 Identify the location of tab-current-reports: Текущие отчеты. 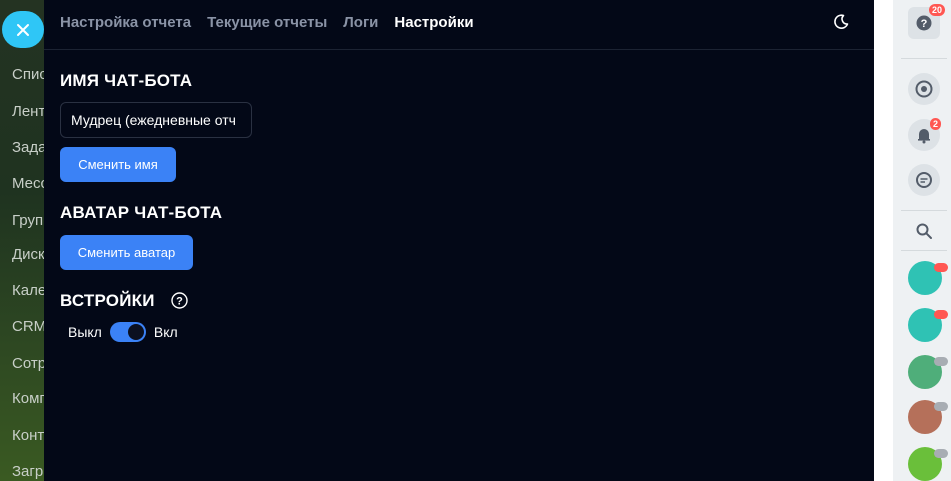
(267, 22).